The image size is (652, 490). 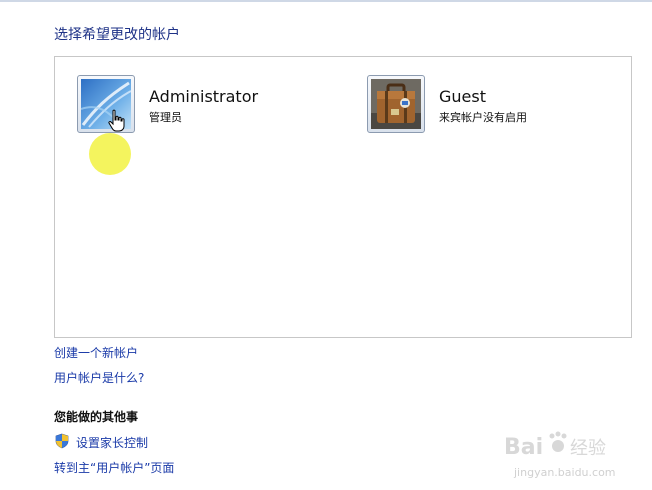 I want to click on guest-status: 来宾帐户没有启用, so click(x=483, y=117).